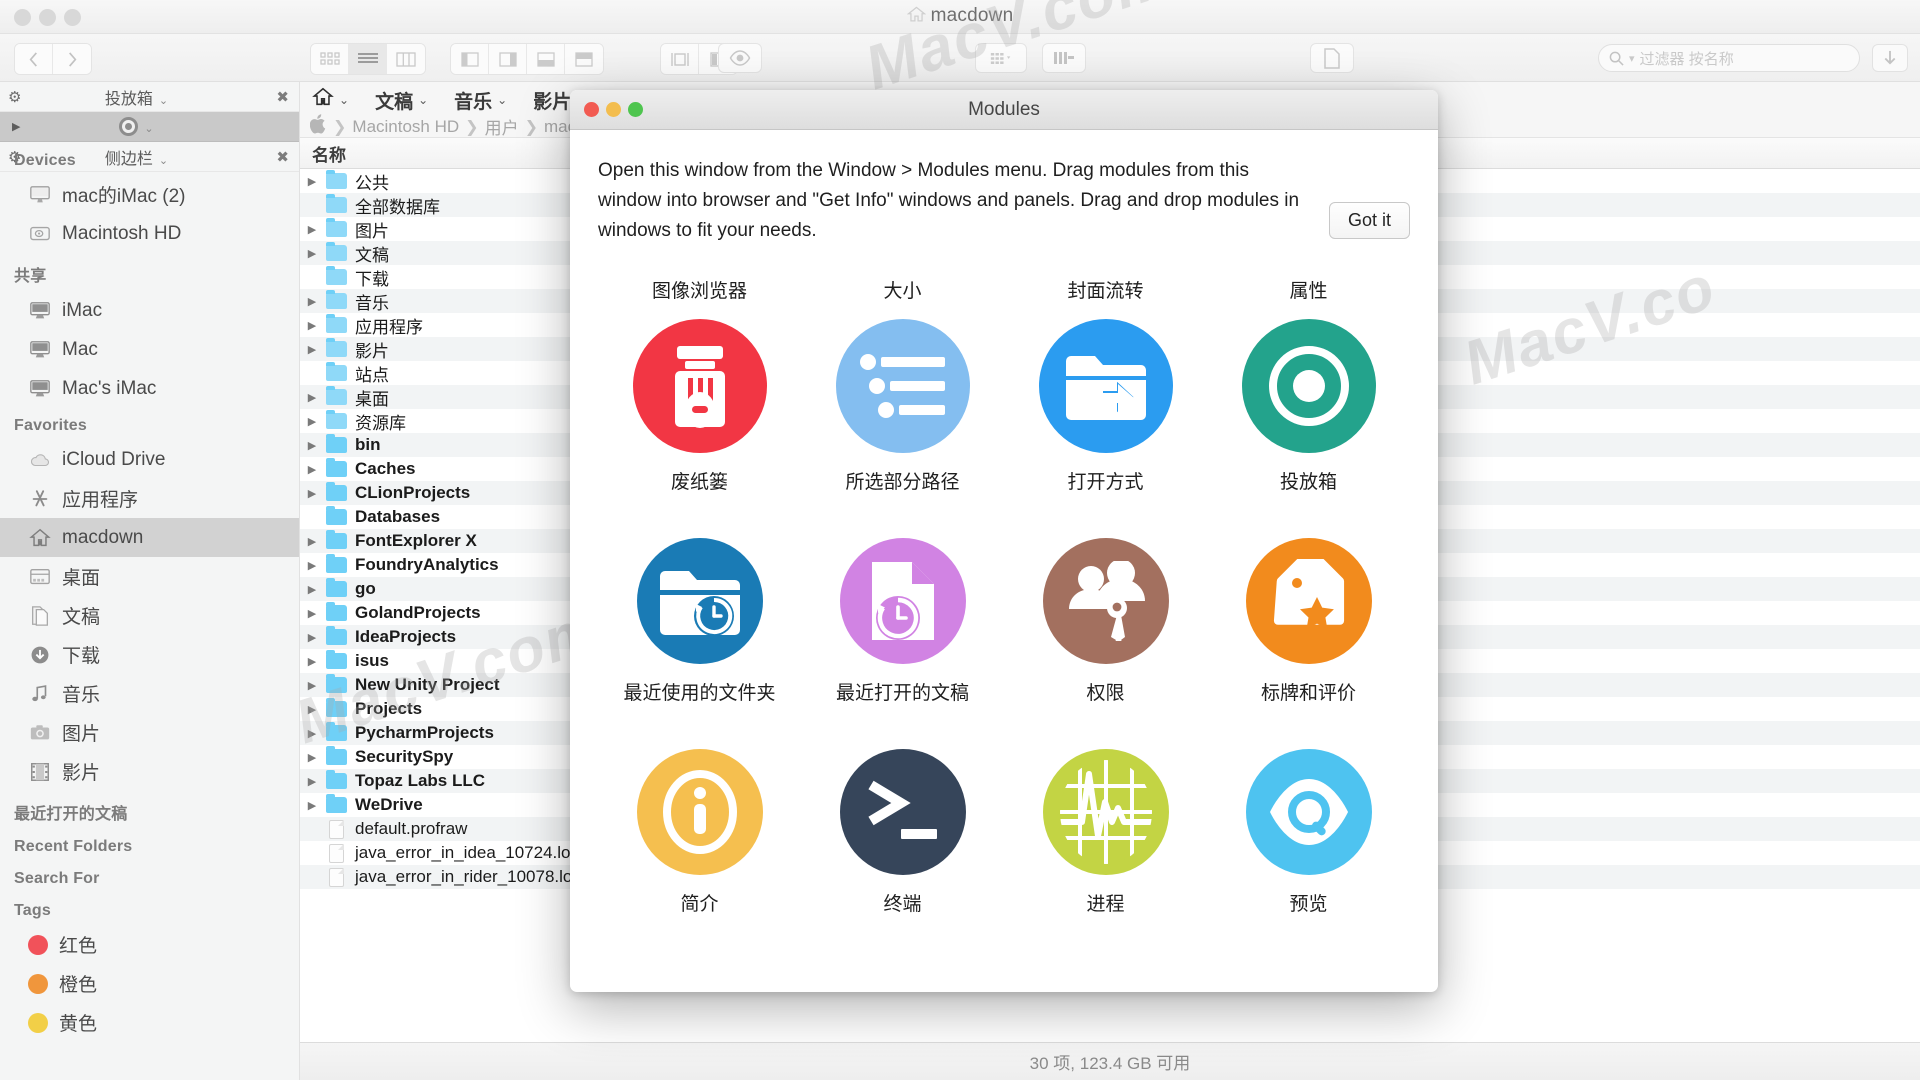 This screenshot has height=1080, width=1920. I want to click on module-item: 权限, so click(1105, 621).